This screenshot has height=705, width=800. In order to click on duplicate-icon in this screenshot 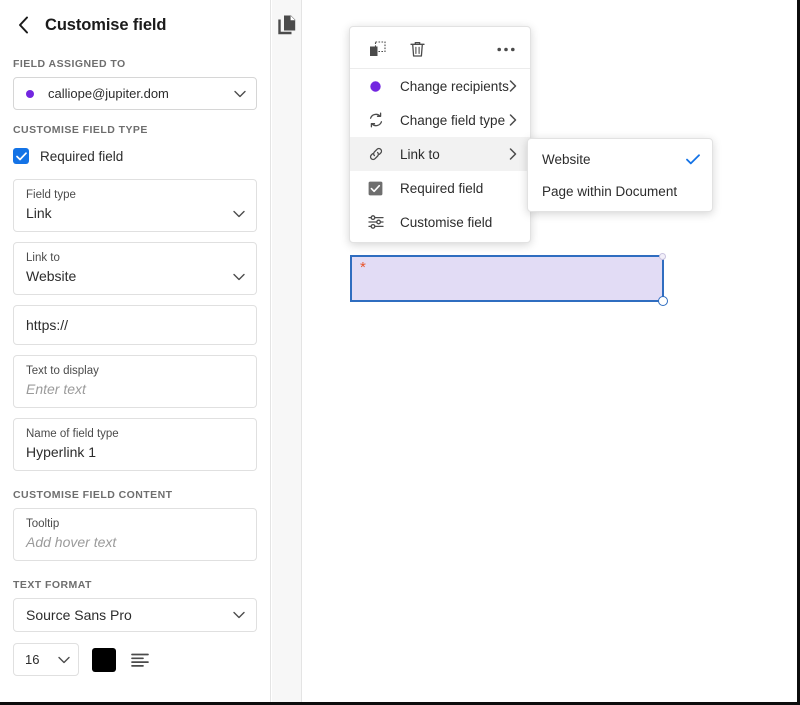, I will do `click(377, 48)`.